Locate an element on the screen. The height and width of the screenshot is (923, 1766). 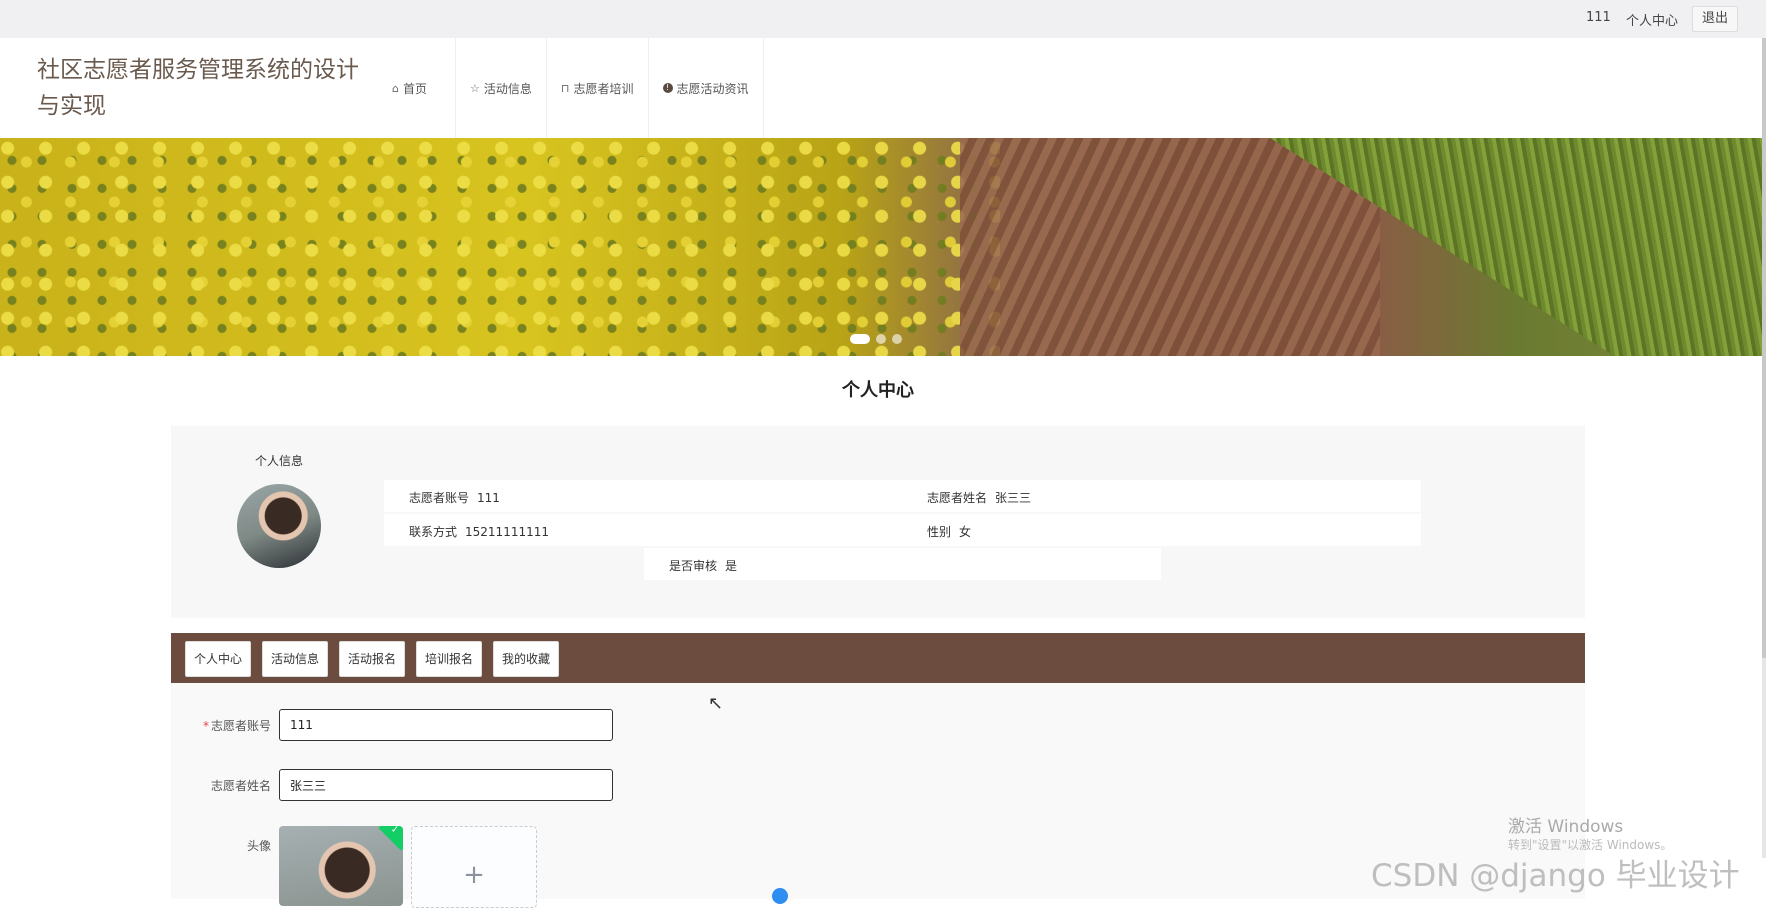
check-icon: ✓ is located at coordinates (395, 831).